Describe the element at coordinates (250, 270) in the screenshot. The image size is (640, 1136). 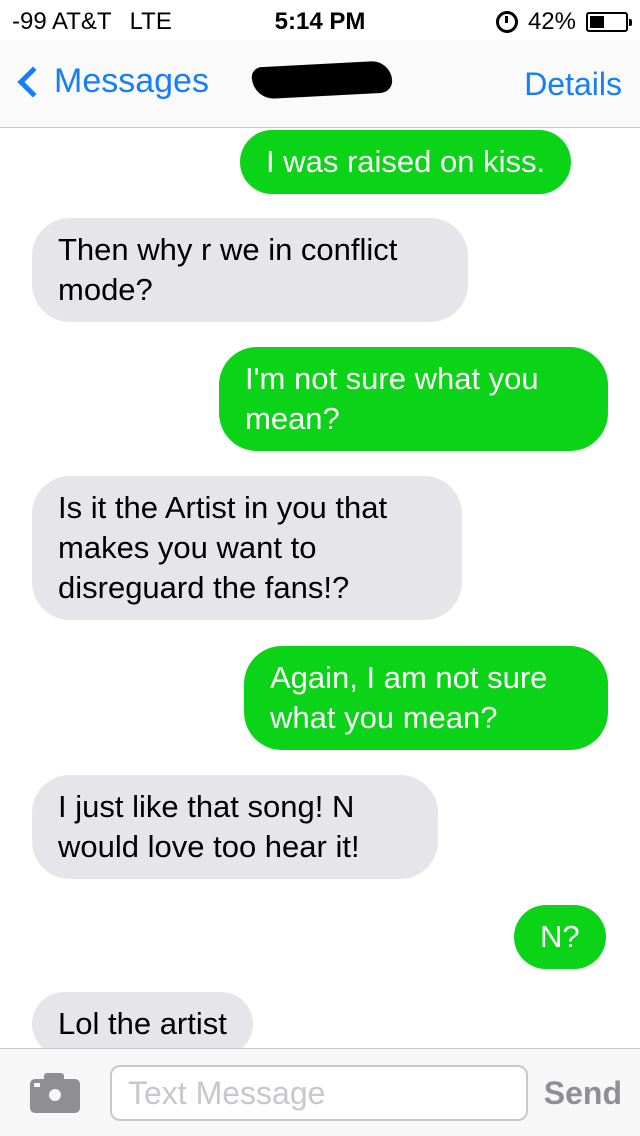
I see `message-bubble-incoming: Then why r we in conflict mode?` at that location.